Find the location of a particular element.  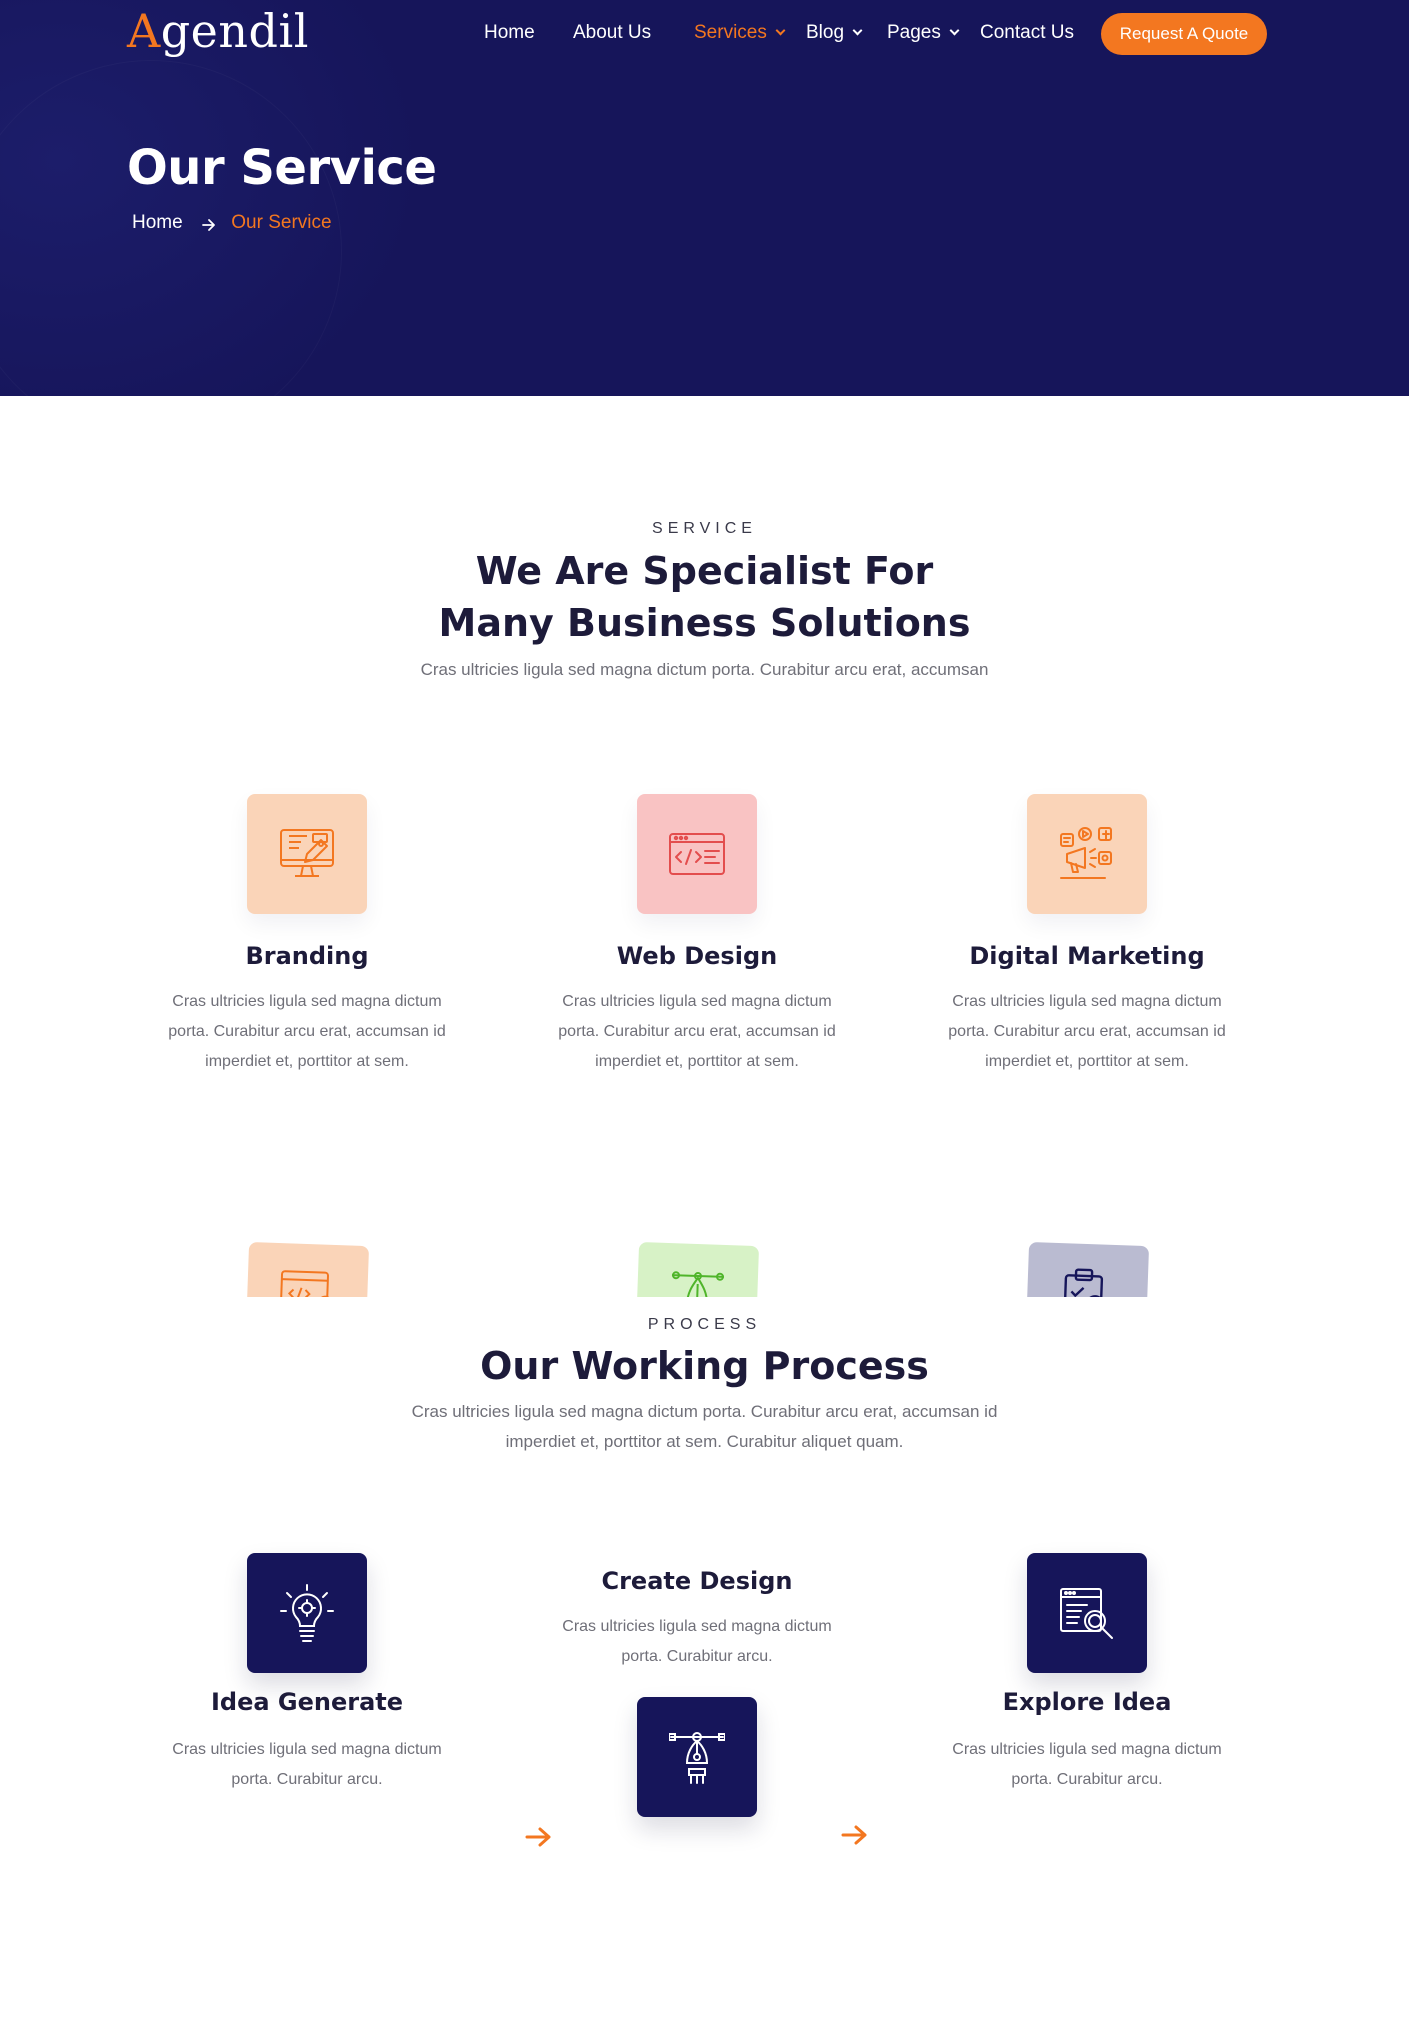

code-settings-icon is located at coordinates (307, 1269).